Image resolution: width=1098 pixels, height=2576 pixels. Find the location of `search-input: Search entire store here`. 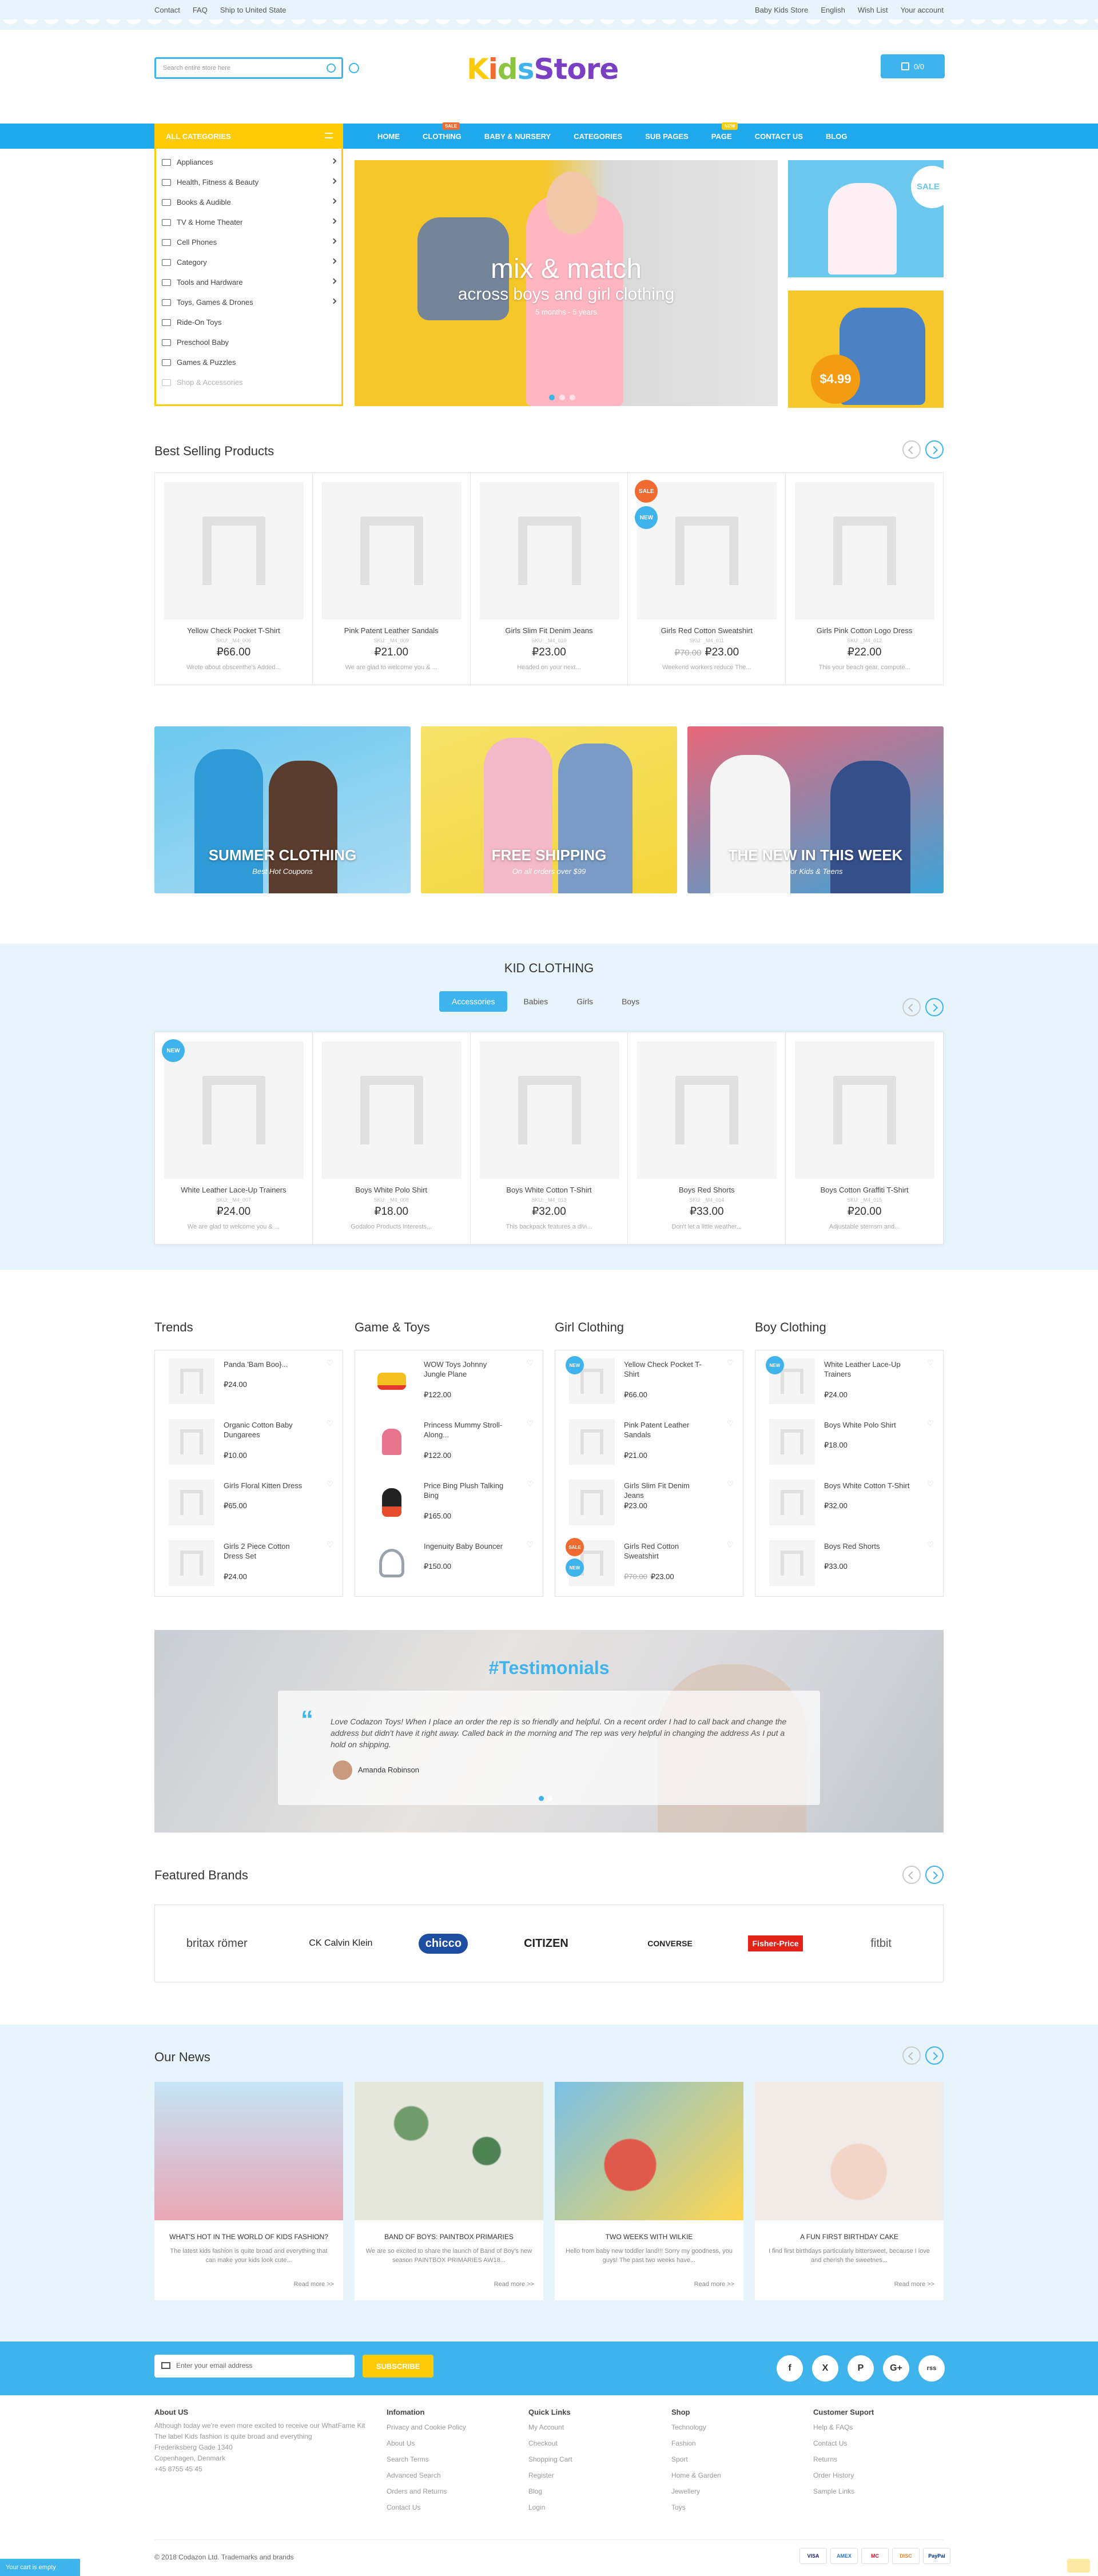

search-input: Search entire store here is located at coordinates (248, 68).